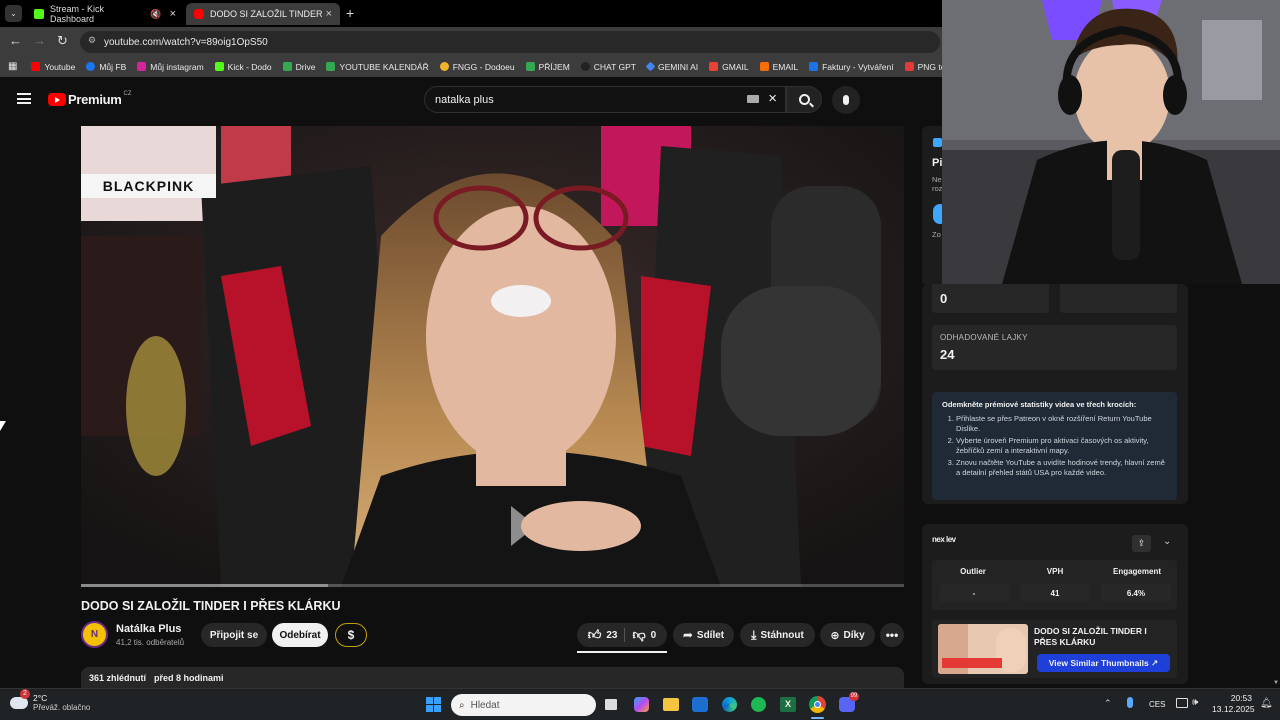 The height and width of the screenshot is (720, 1280). I want to click on input-language: CES, so click(1157, 704).